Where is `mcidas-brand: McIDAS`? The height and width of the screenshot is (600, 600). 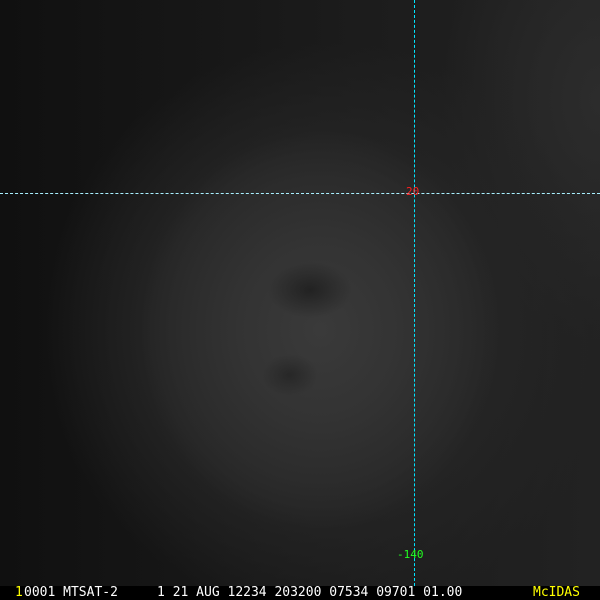
mcidas-brand: McIDAS is located at coordinates (556, 592).